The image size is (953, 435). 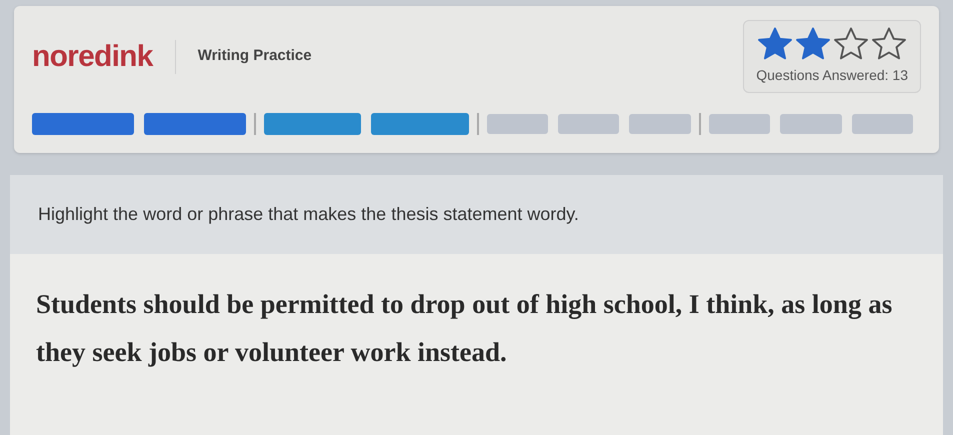 I want to click on logo: noredink, so click(x=92, y=56).